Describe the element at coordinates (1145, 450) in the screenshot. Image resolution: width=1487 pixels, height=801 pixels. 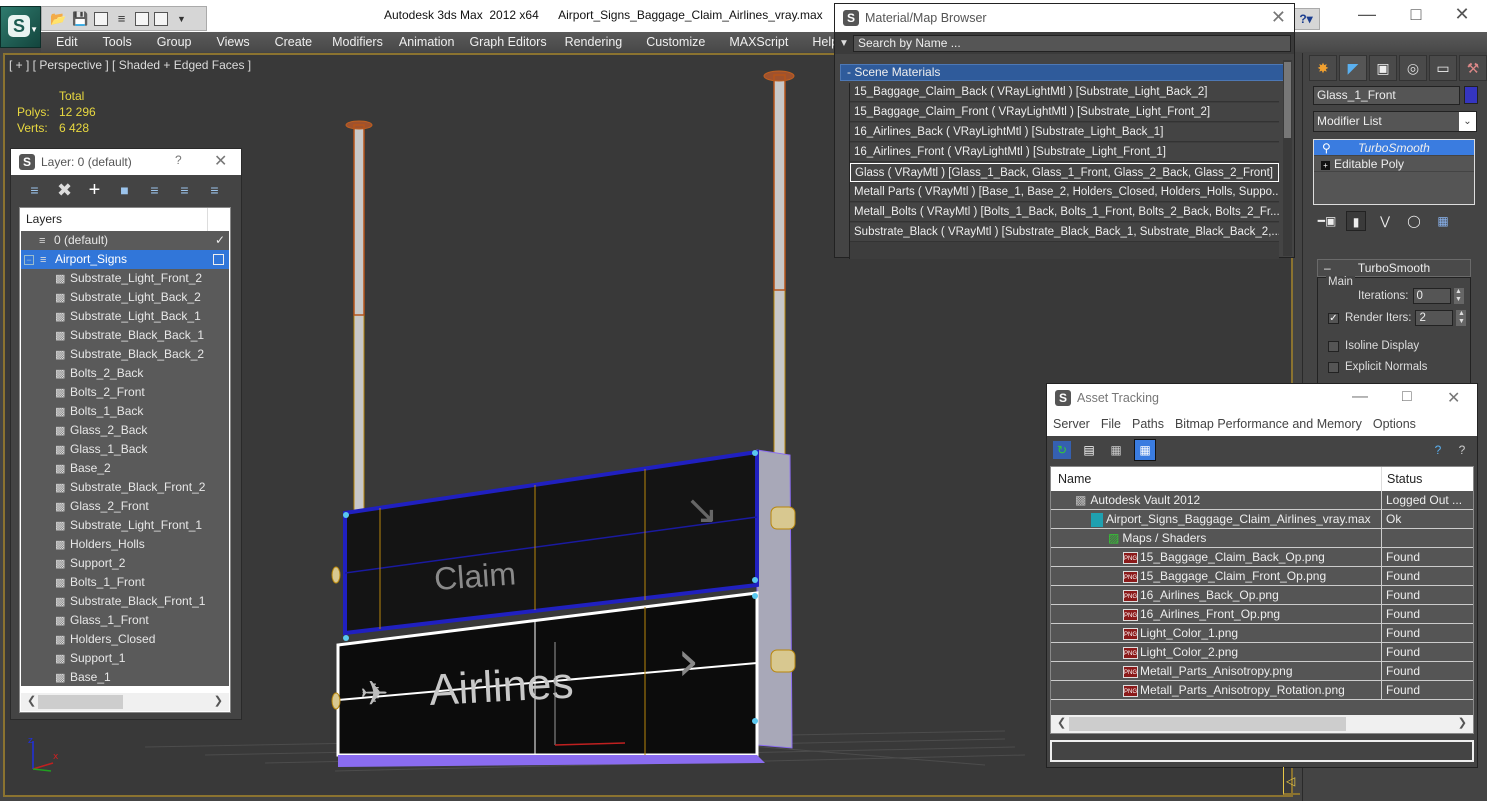
I see `table-view-icon: ▦` at that location.